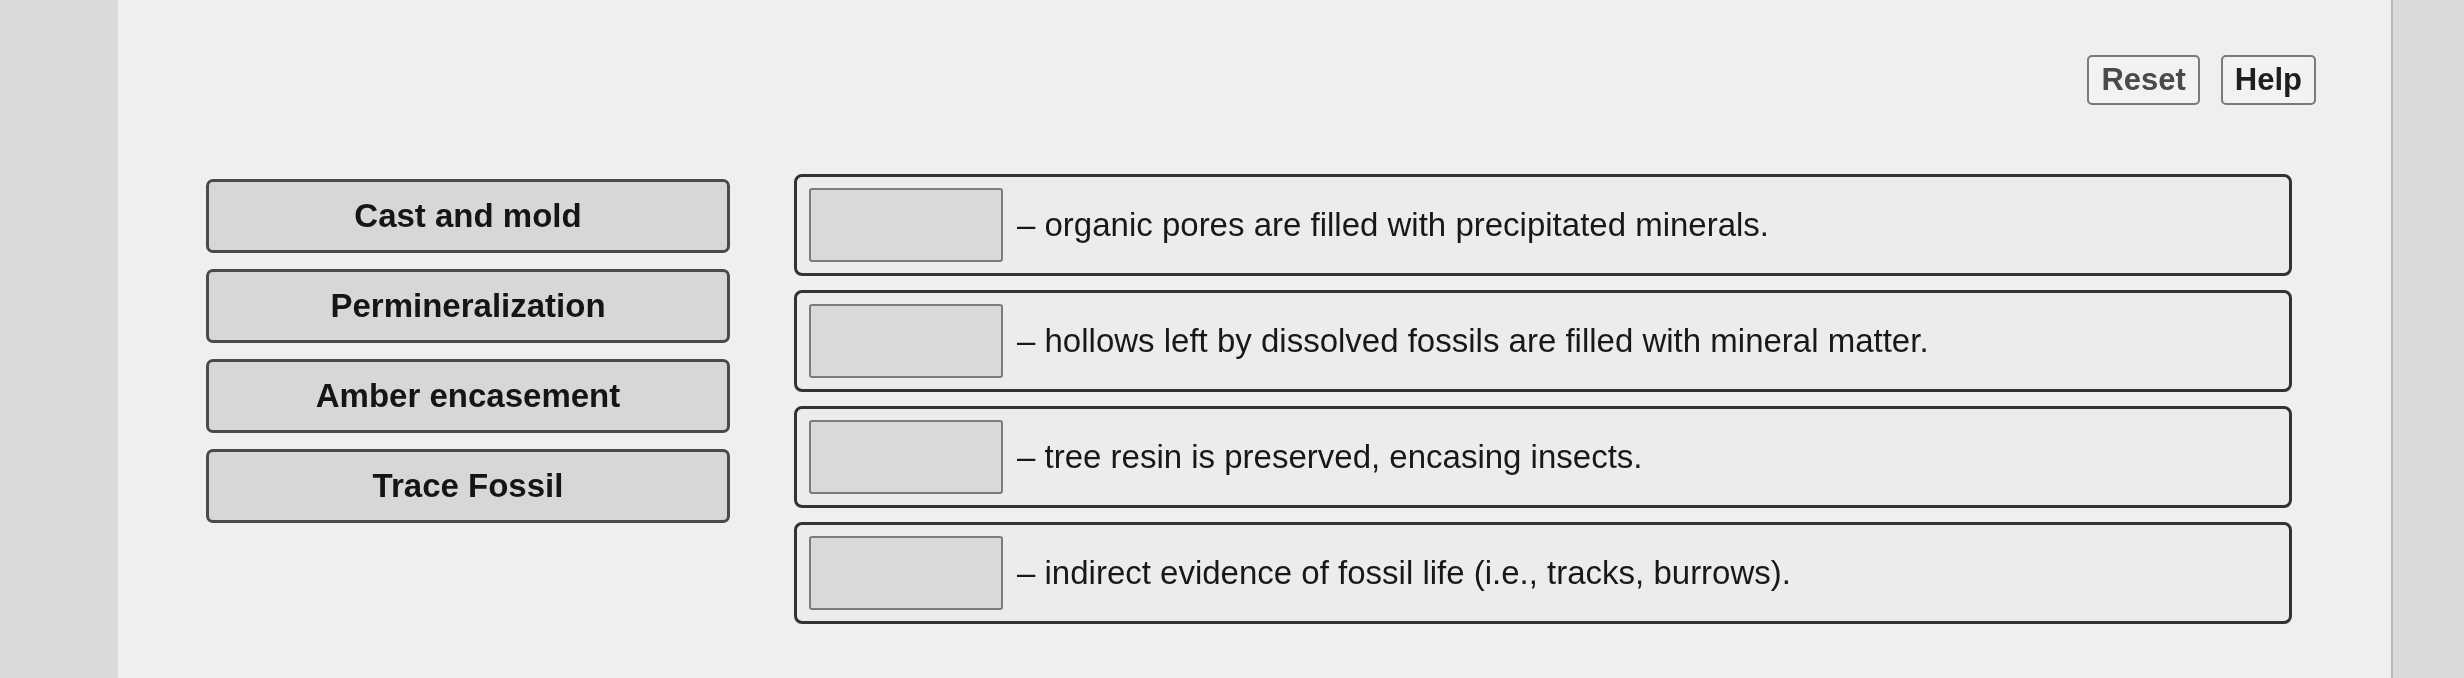 Image resolution: width=2464 pixels, height=678 pixels. Describe the element at coordinates (1393, 225) in the screenshot. I see `statement-text: – organic pores are filled with precipitated minerals.` at that location.